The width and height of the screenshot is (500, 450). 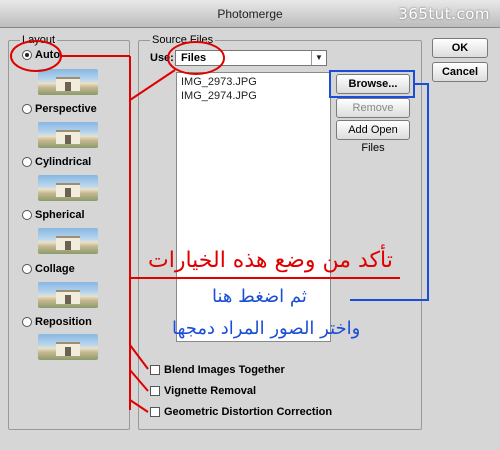 What do you see at coordinates (444, 14) in the screenshot?
I see `watermark: 365tut.com` at bounding box center [444, 14].